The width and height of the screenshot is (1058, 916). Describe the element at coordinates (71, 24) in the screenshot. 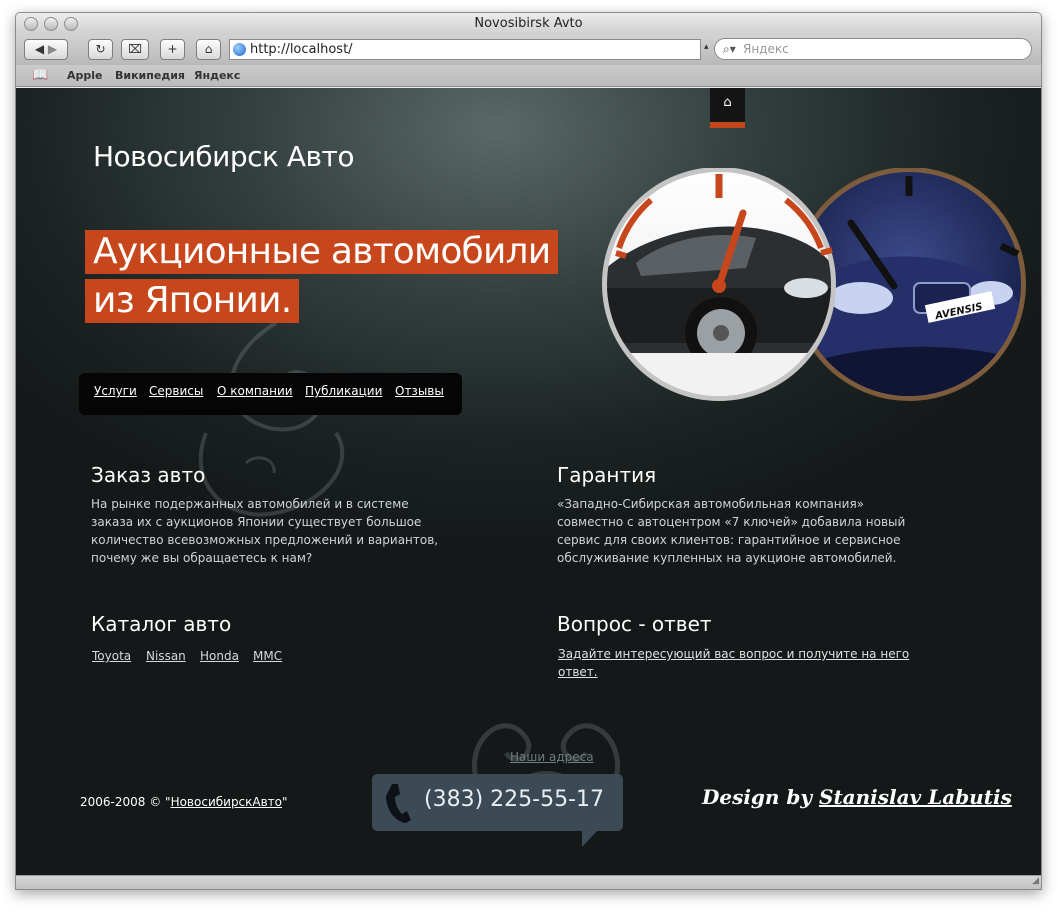

I see `zoom-window-button` at that location.